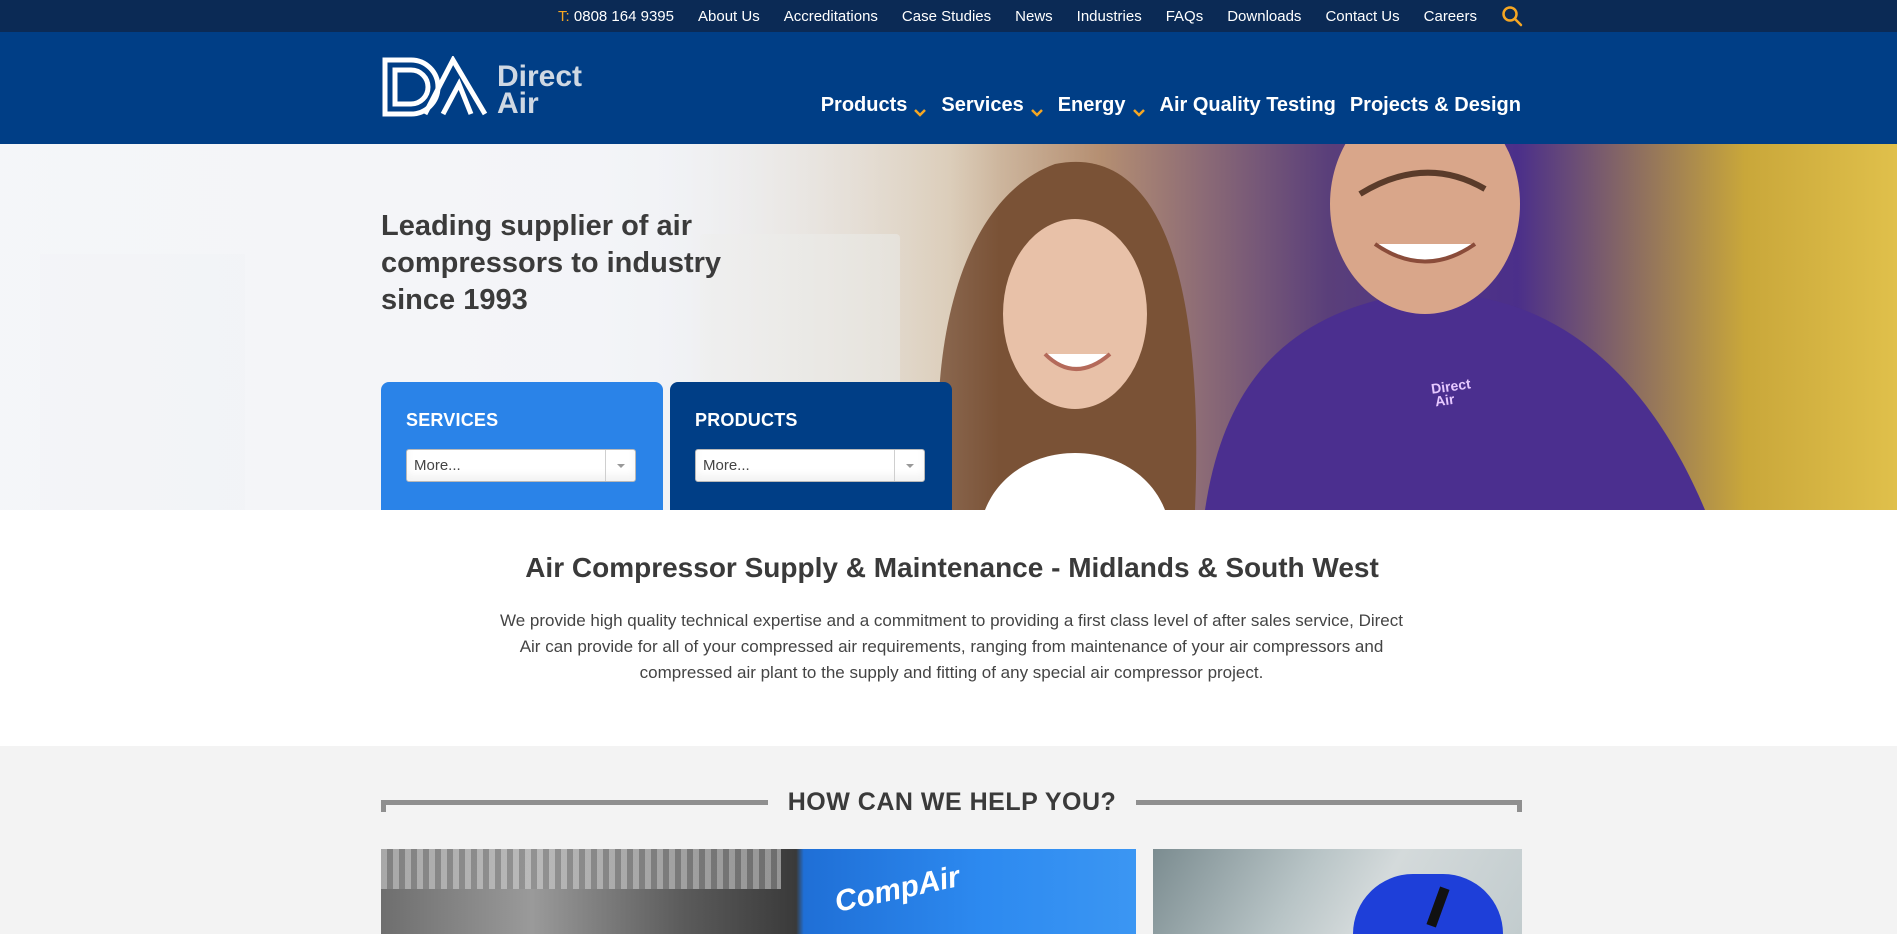 This screenshot has width=1897, height=934. What do you see at coordinates (1091, 105) in the screenshot?
I see `nav-energy-label: Energy` at bounding box center [1091, 105].